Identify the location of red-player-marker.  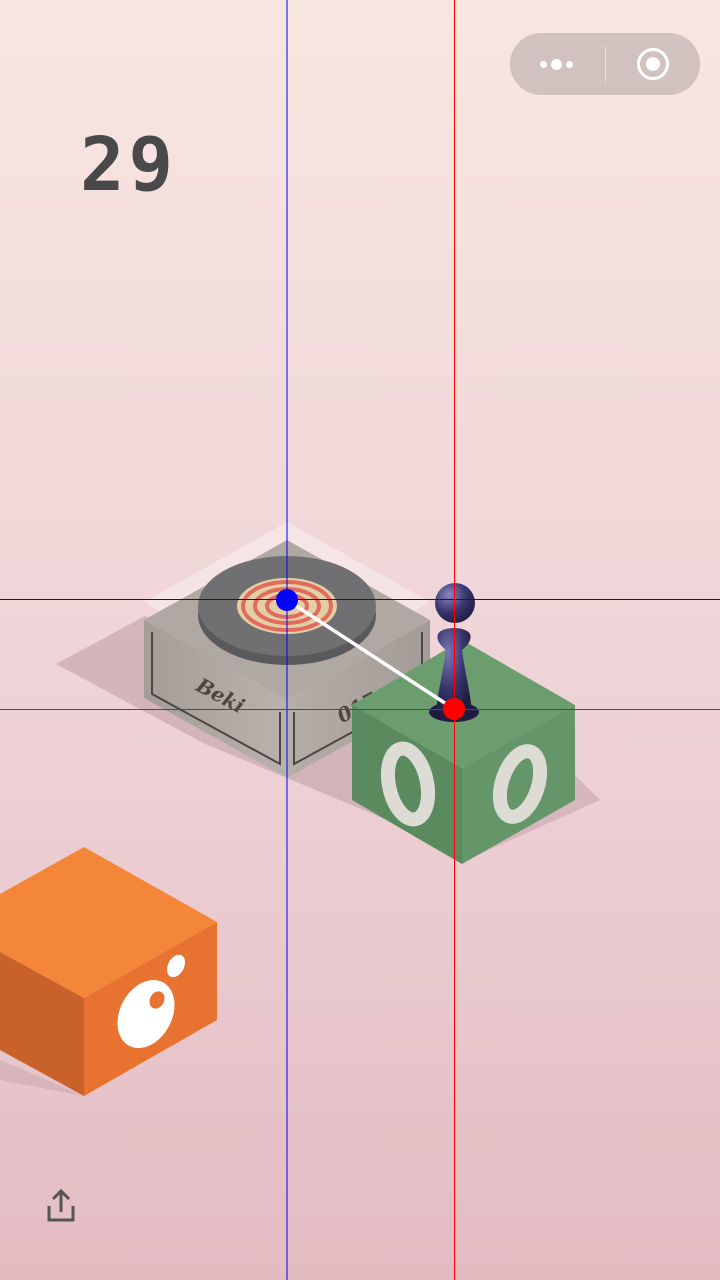
(454, 709).